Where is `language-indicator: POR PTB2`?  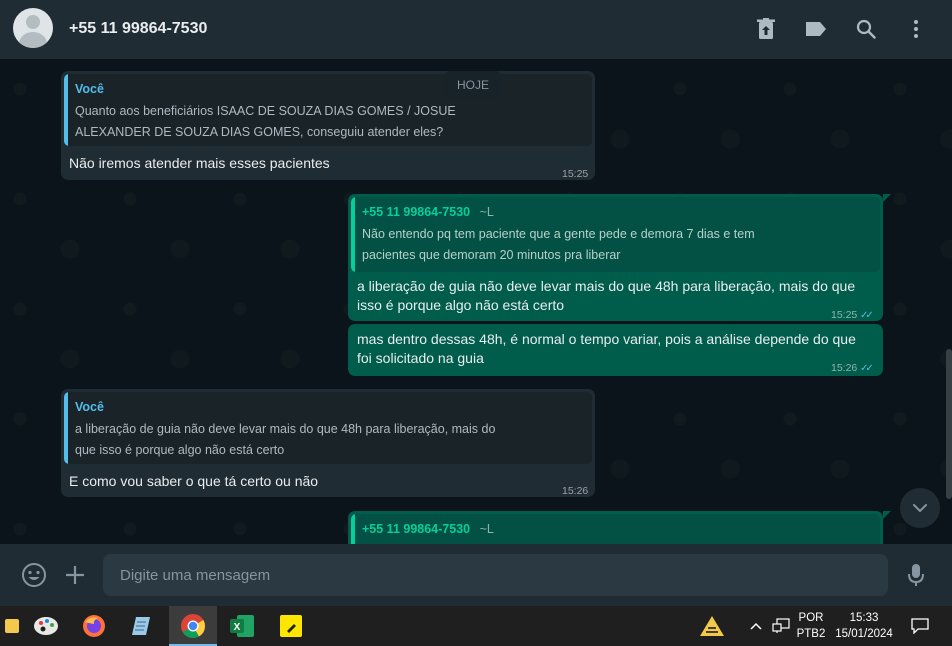
language-indicator: POR PTB2 is located at coordinates (811, 626).